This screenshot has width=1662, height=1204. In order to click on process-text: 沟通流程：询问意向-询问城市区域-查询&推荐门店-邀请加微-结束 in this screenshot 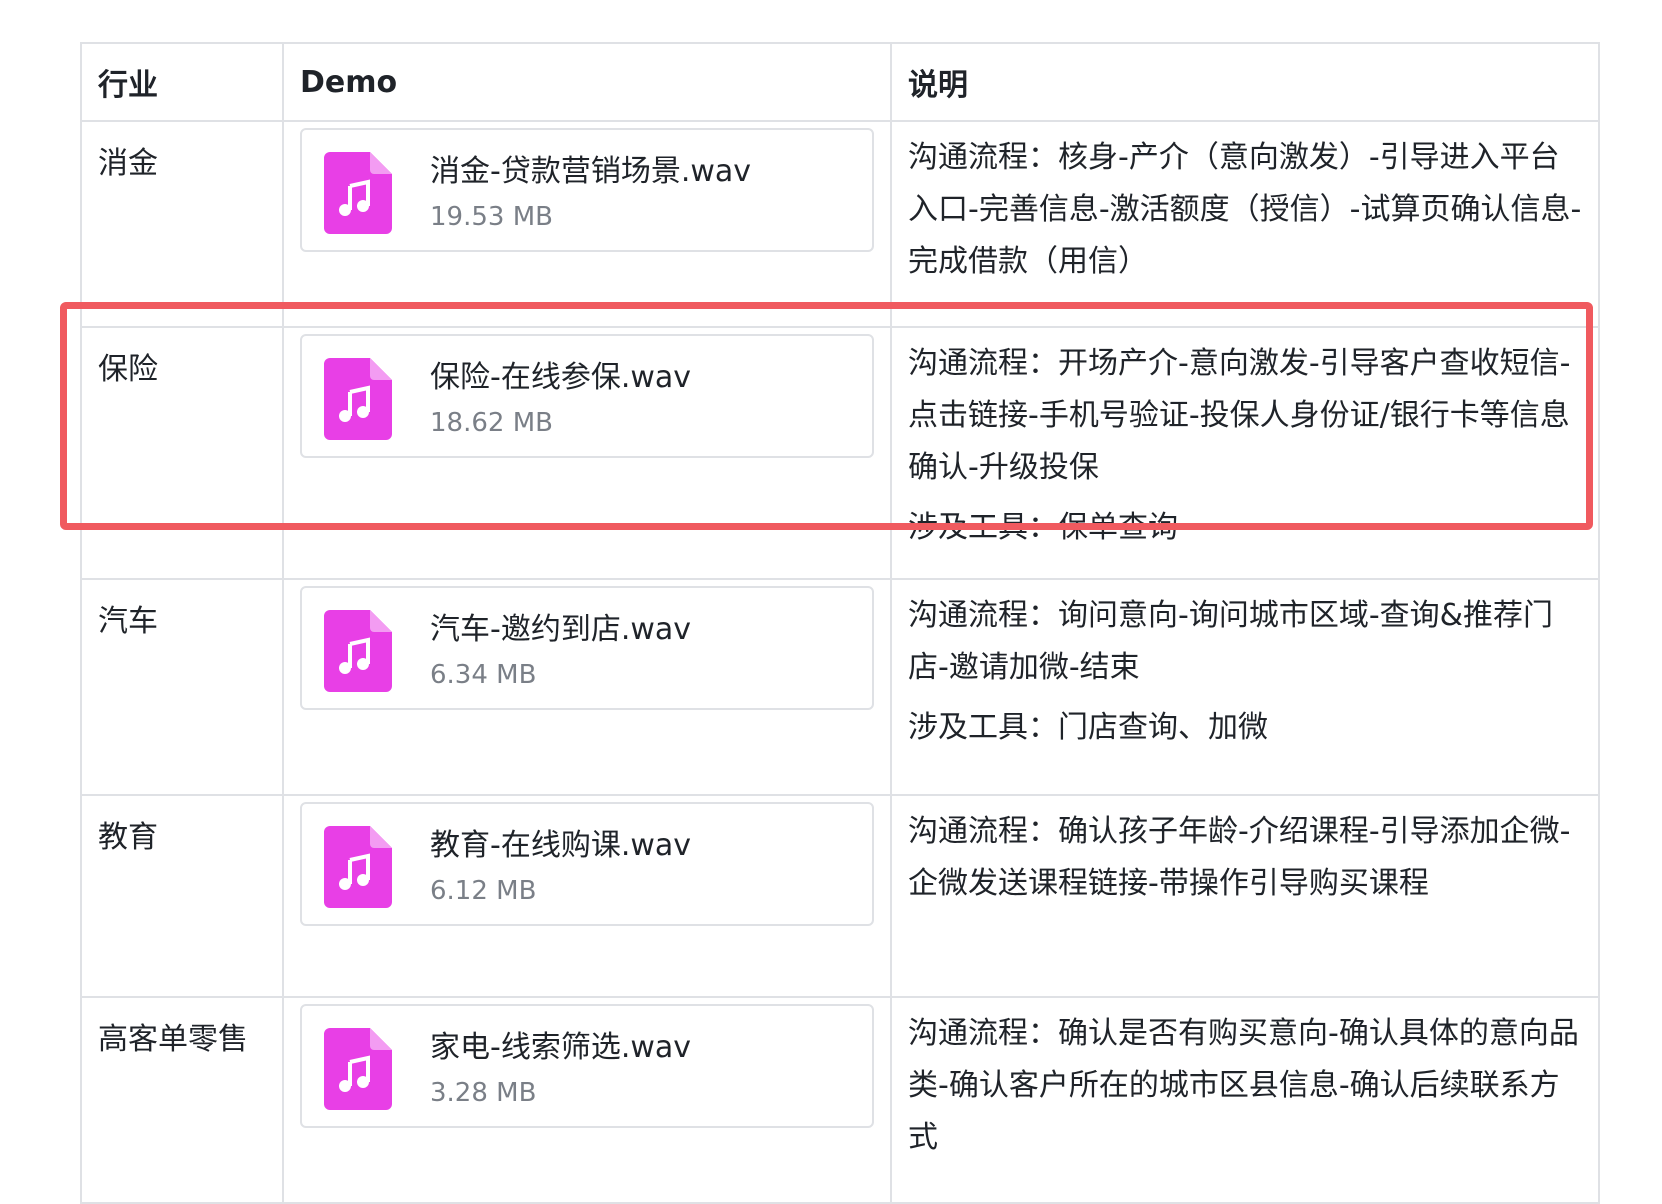, I will do `click(1231, 641)`.